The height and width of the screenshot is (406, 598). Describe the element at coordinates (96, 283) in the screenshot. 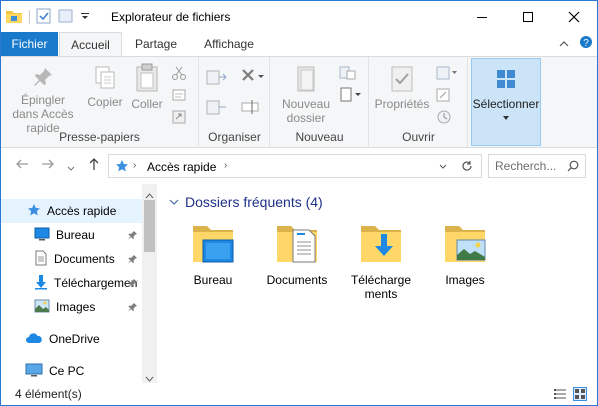

I see `nav-item-label: Téléchargements` at that location.